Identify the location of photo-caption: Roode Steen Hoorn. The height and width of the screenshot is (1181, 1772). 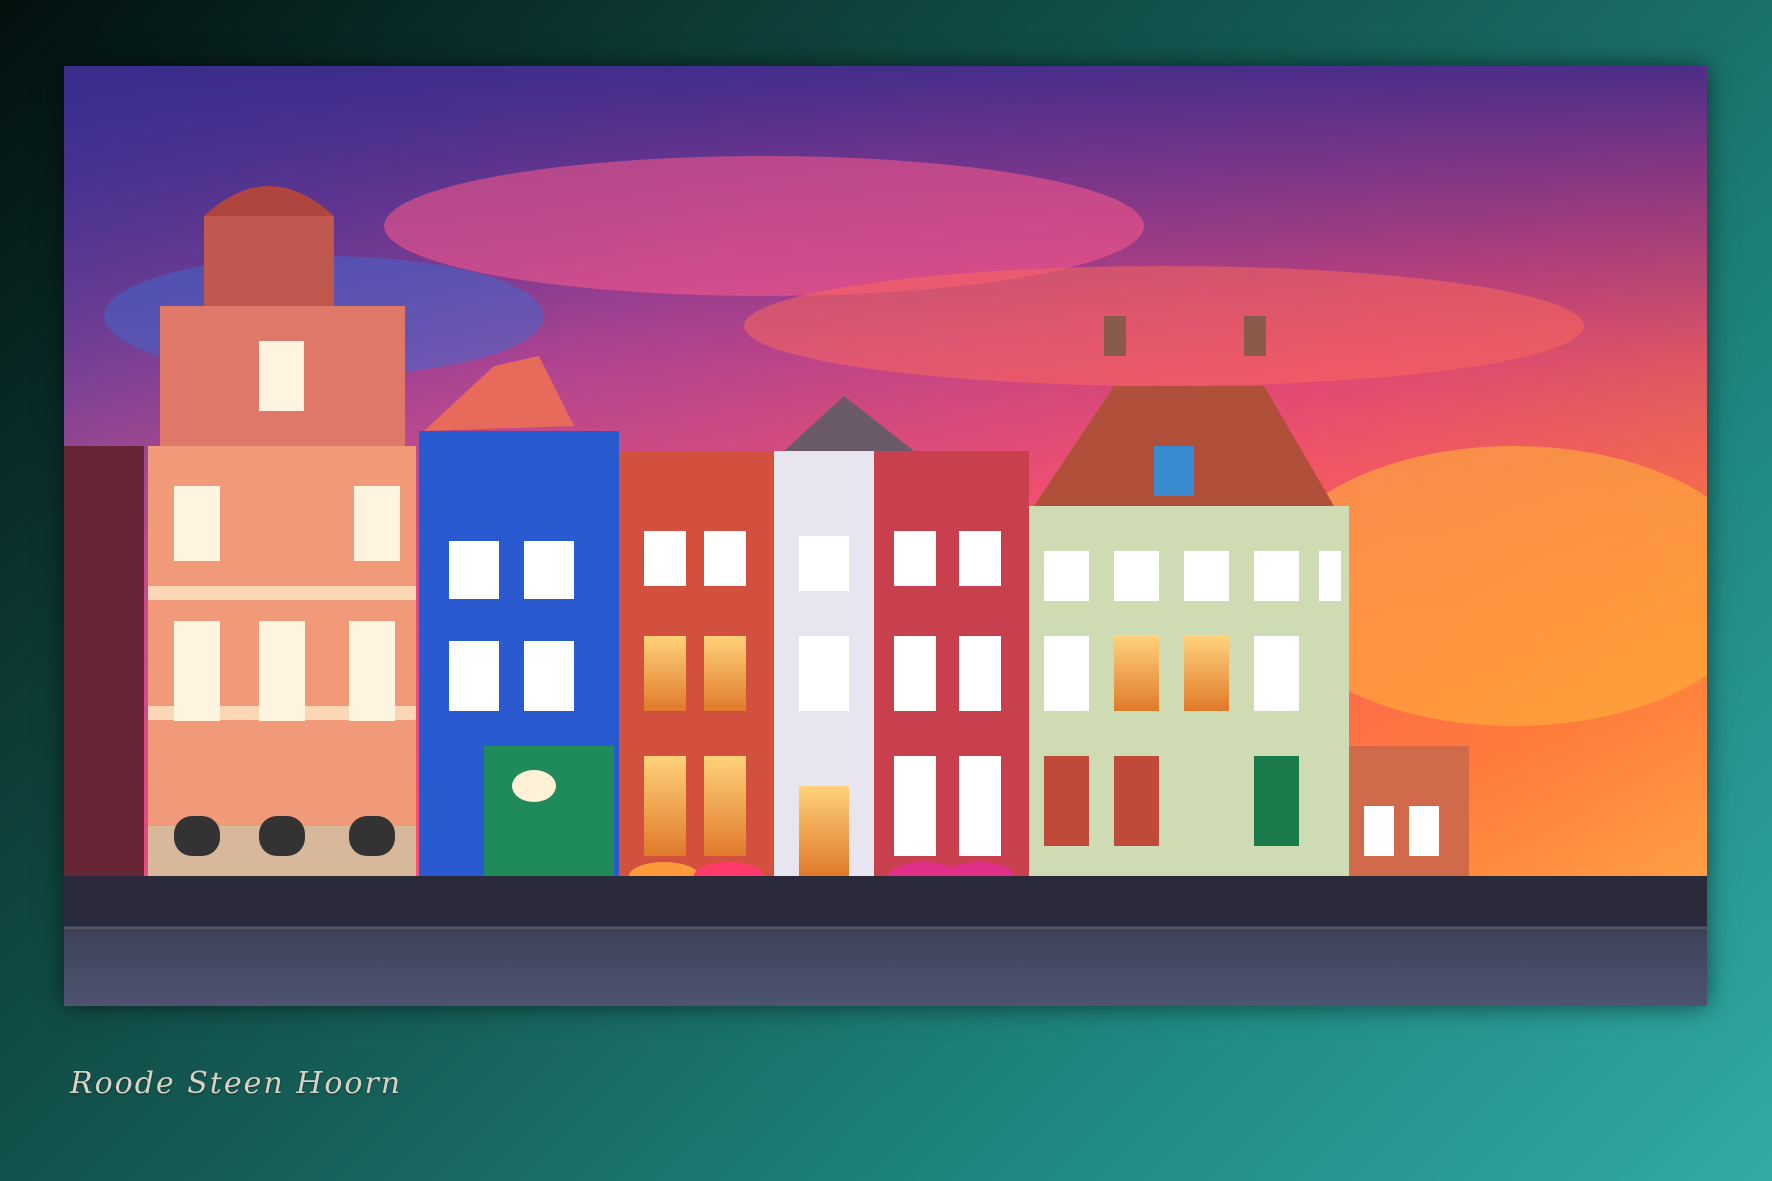
(236, 1083).